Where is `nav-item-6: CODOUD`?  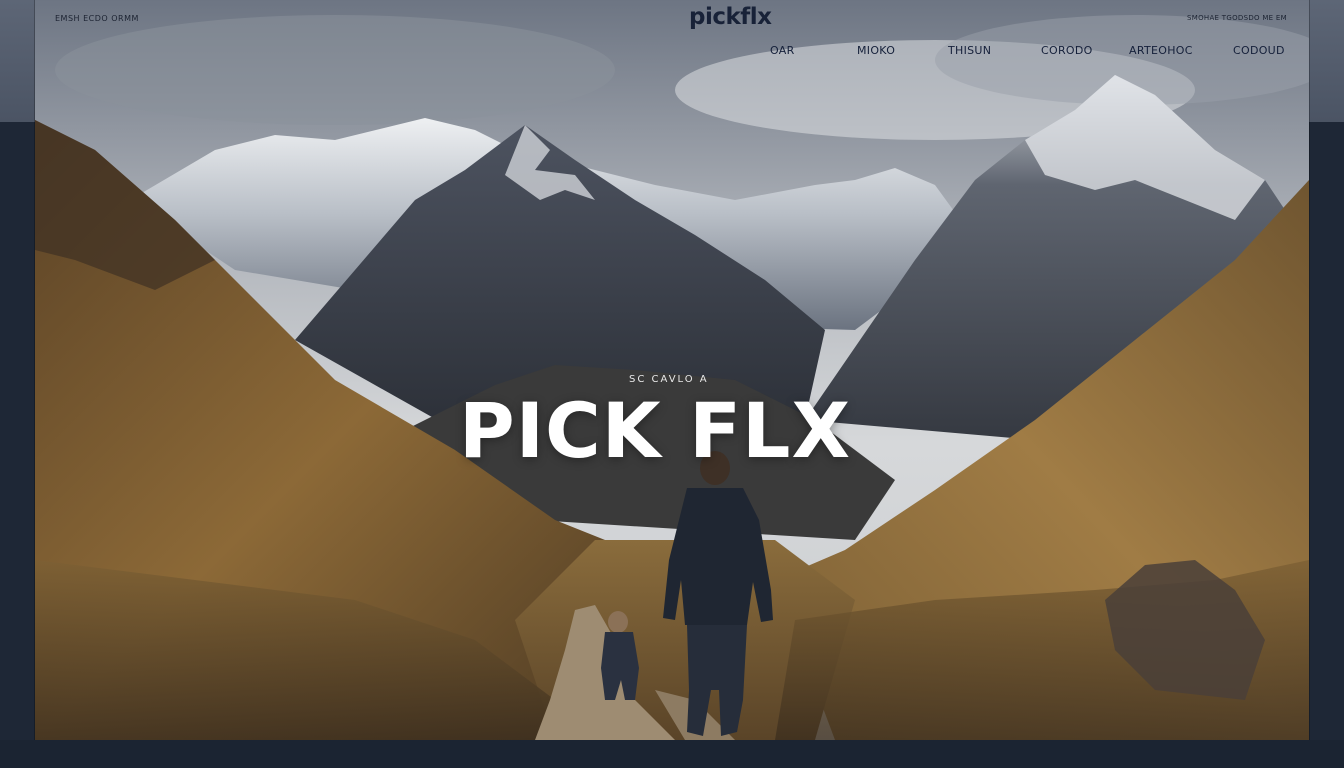 nav-item-6: CODOUD is located at coordinates (1259, 50).